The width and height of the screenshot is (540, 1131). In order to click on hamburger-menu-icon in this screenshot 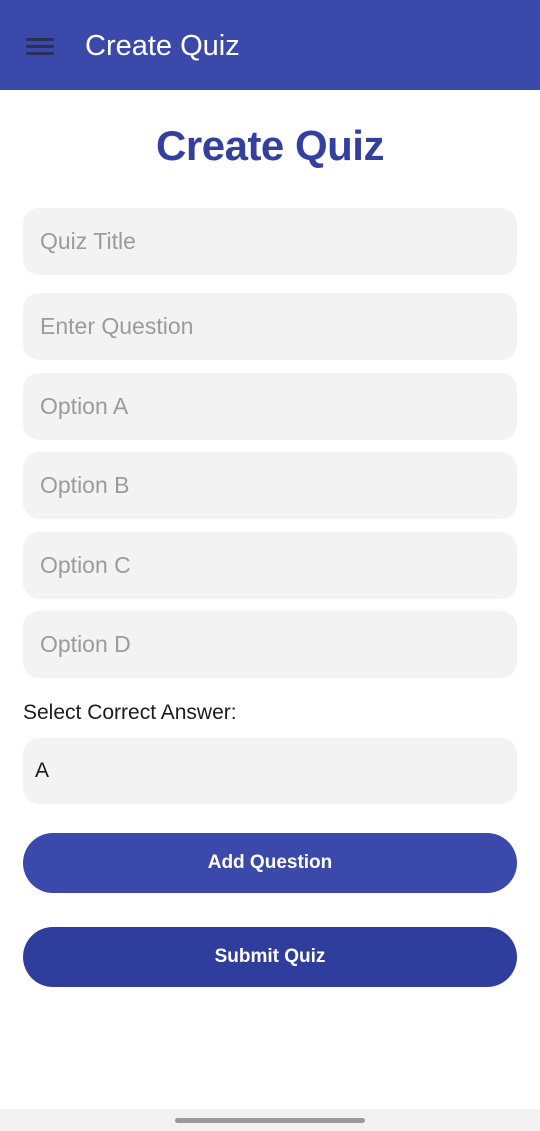, I will do `click(40, 46)`.